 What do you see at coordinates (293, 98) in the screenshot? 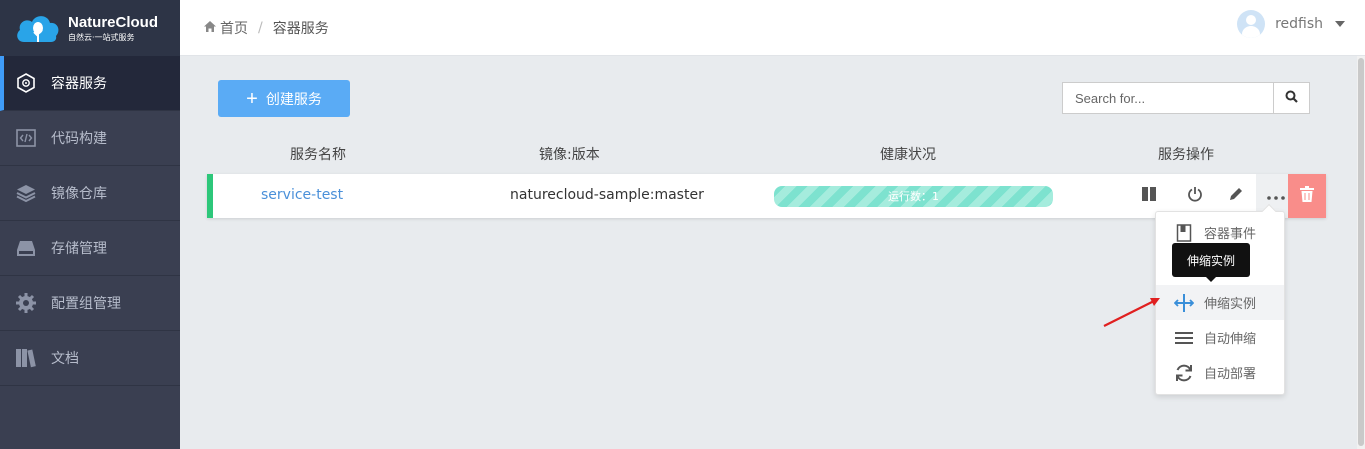
I see `create-service-label: 创建服务` at bounding box center [293, 98].